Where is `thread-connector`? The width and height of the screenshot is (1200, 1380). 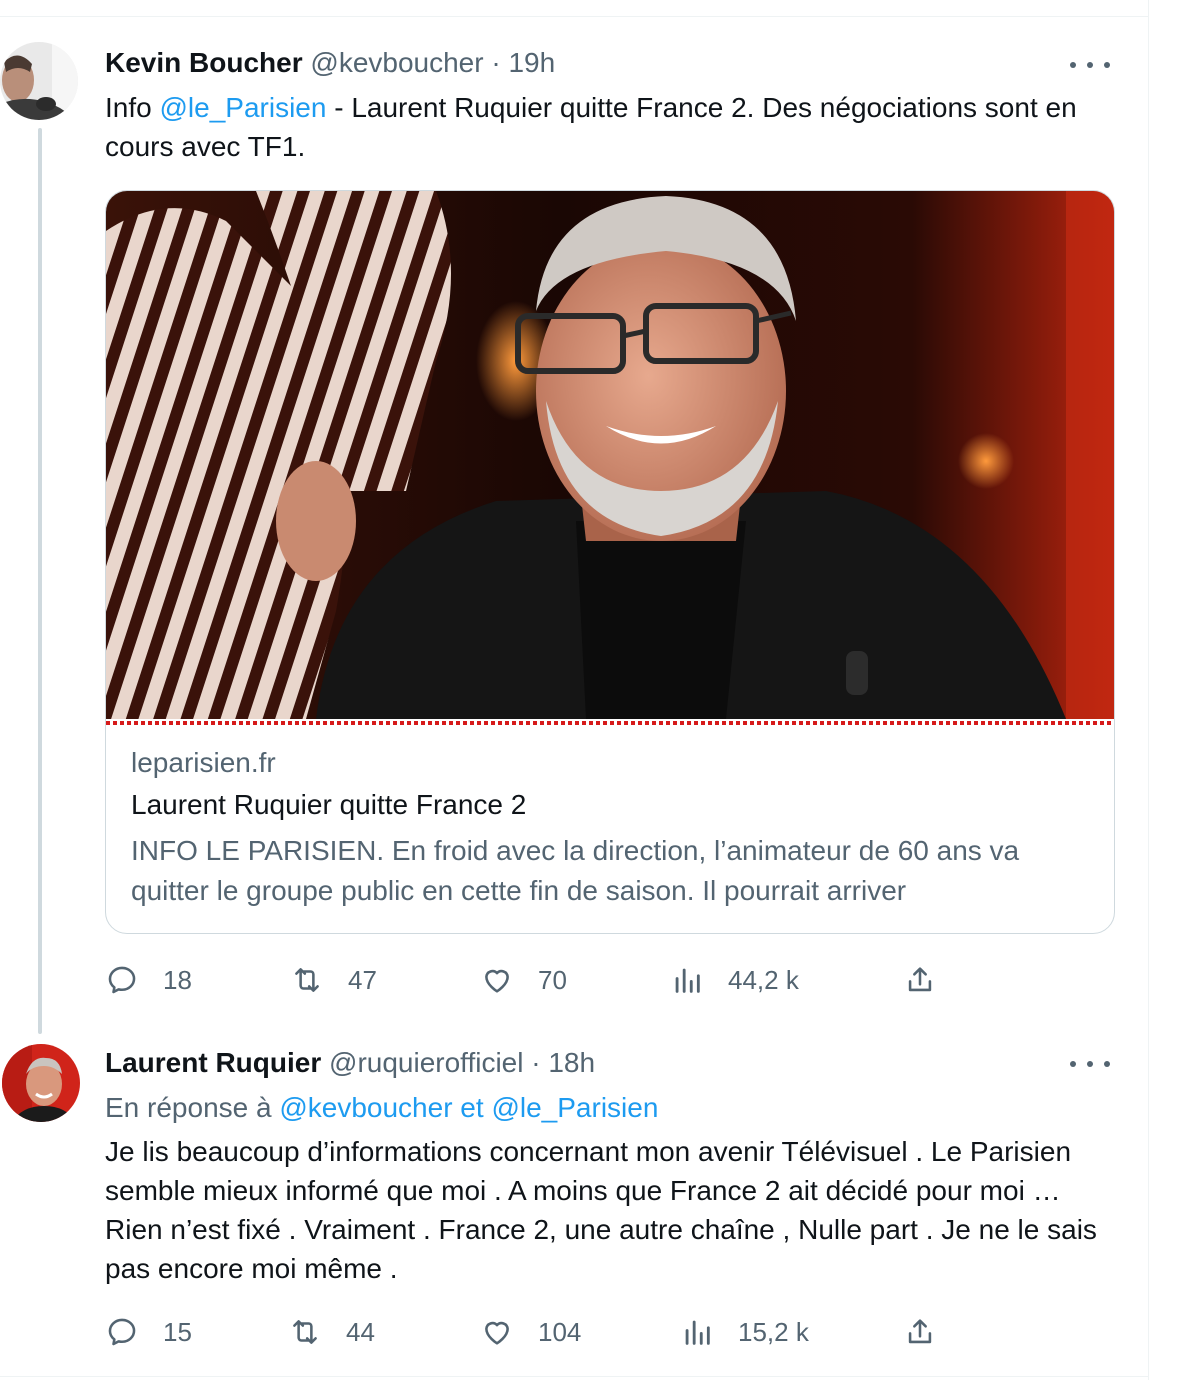 thread-connector is located at coordinates (40, 581).